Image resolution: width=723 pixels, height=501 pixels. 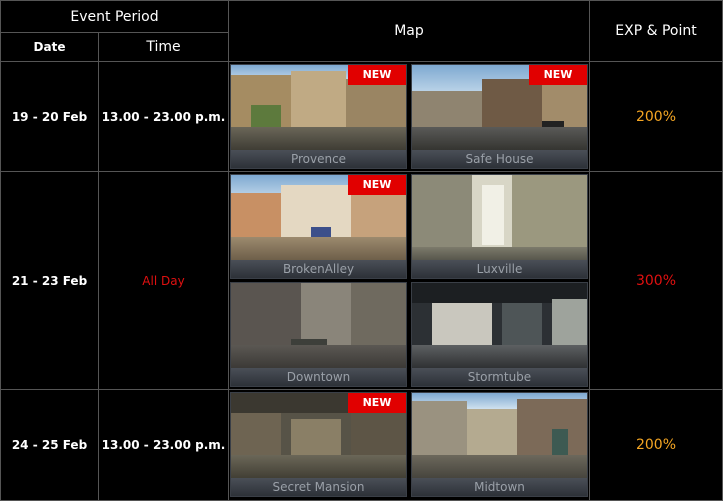 I want to click on map-thumbnail-downtown: Downtown, so click(x=318, y=334).